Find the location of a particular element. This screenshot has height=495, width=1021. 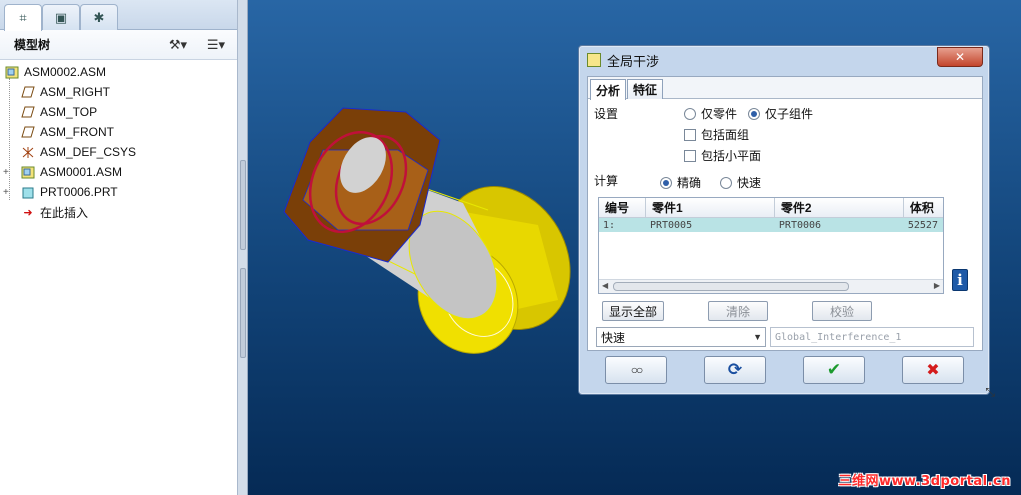

close-icon: ✕ is located at coordinates (960, 57).